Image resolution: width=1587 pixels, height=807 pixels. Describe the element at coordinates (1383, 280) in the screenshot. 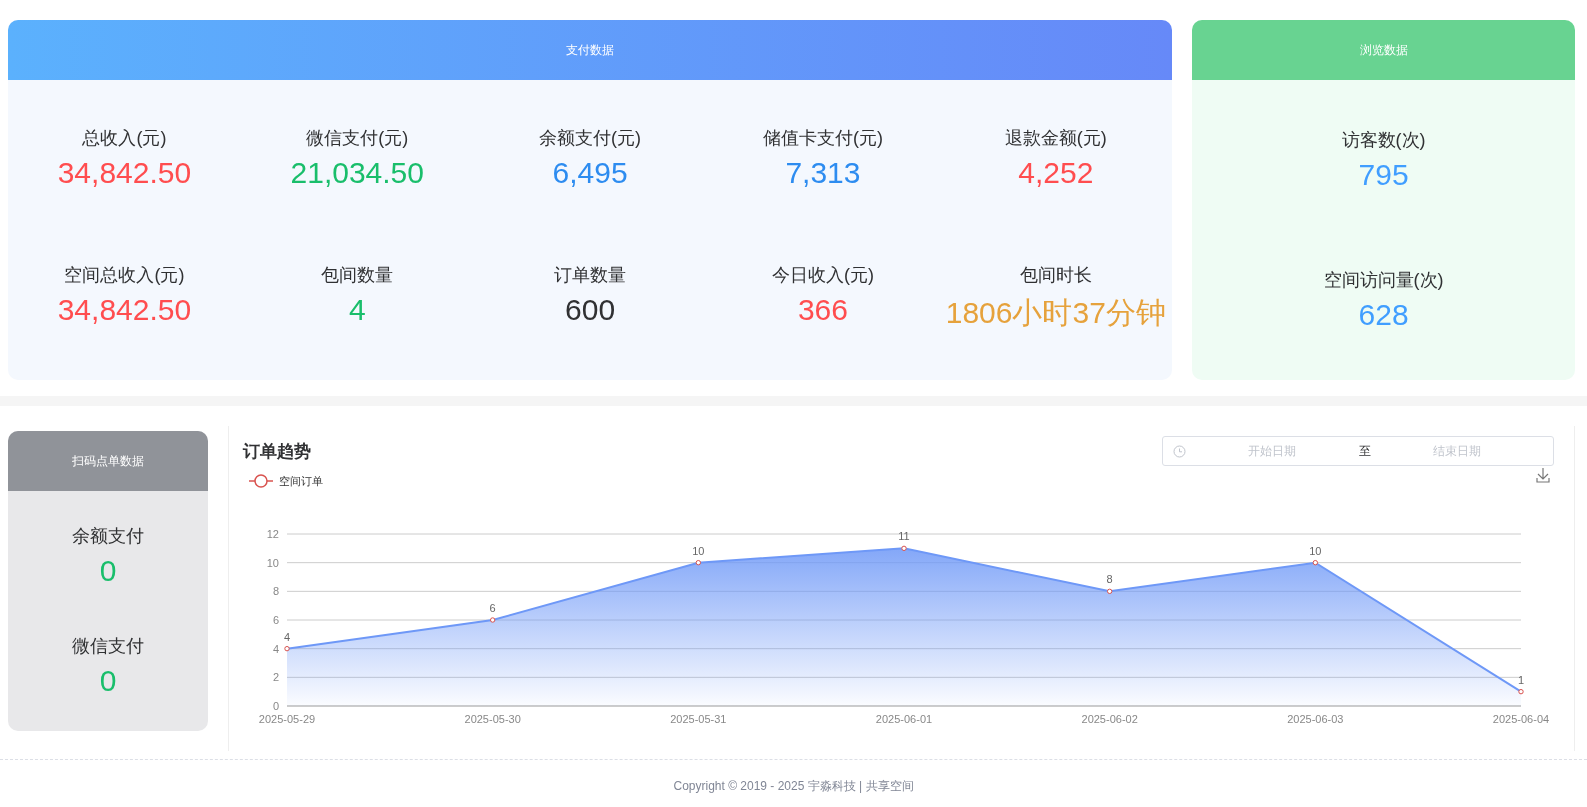

I see `stat-label: 空间访问量(次)` at that location.